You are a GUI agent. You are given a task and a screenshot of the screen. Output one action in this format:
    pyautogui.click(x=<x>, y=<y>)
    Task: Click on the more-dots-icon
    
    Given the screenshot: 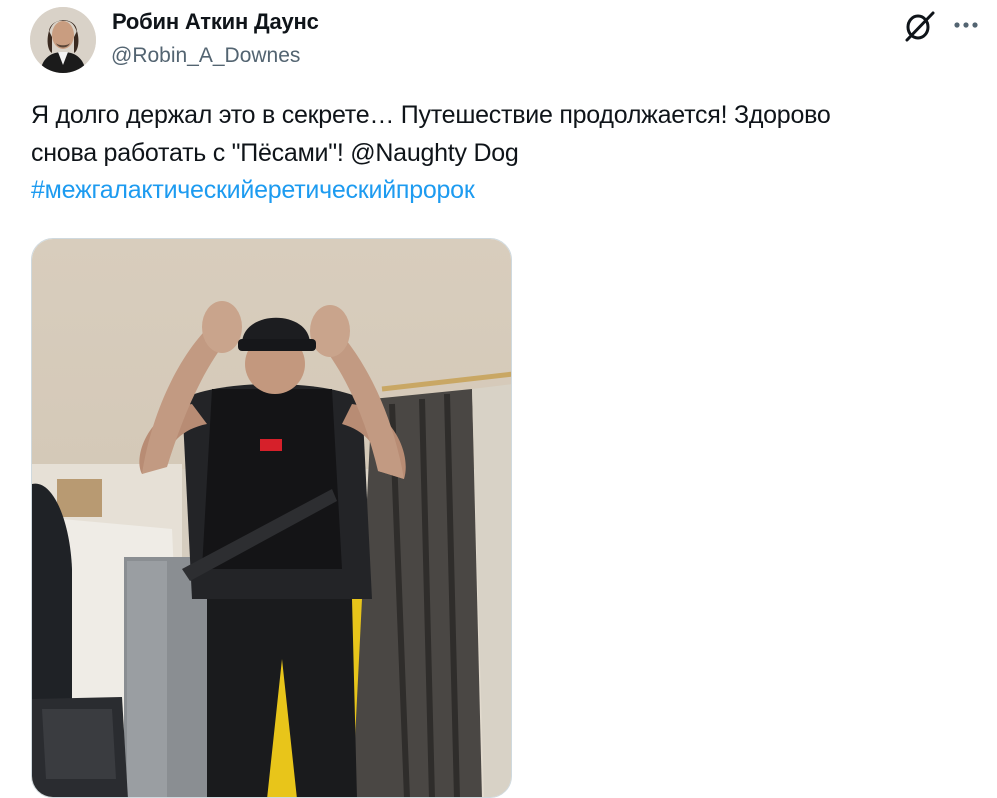 What is the action you would take?
    pyautogui.click(x=966, y=24)
    